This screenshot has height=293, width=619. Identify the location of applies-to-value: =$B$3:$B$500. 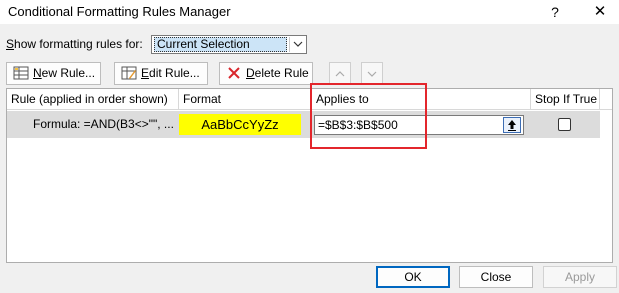
(358, 125).